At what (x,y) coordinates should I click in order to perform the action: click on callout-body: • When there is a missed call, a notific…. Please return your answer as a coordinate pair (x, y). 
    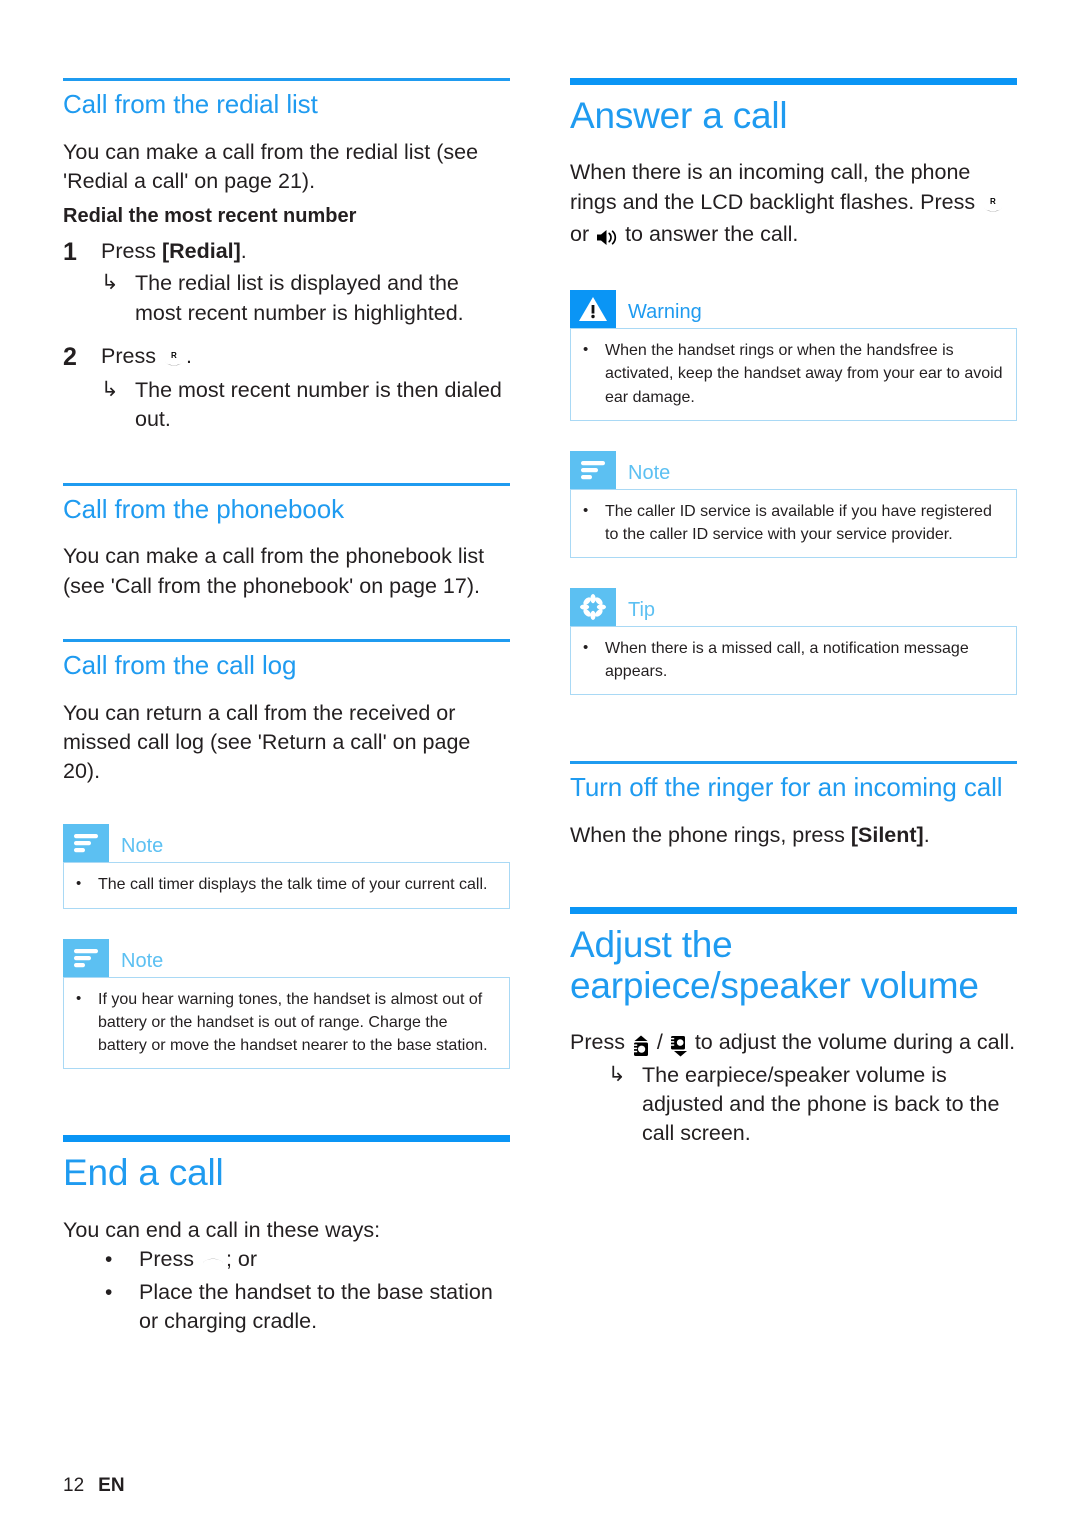
    Looking at the image, I should click on (793, 661).